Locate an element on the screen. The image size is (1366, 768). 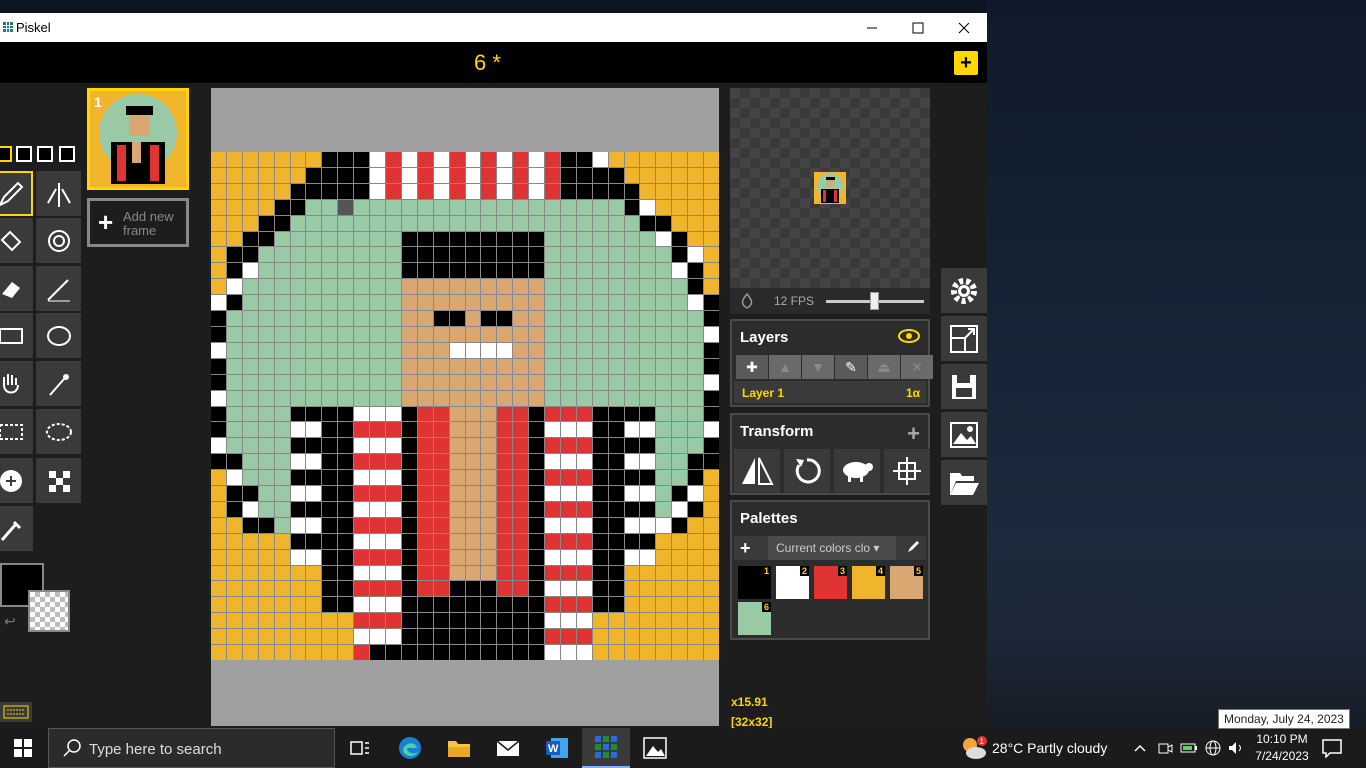
rectangle-tool is located at coordinates (16, 335).